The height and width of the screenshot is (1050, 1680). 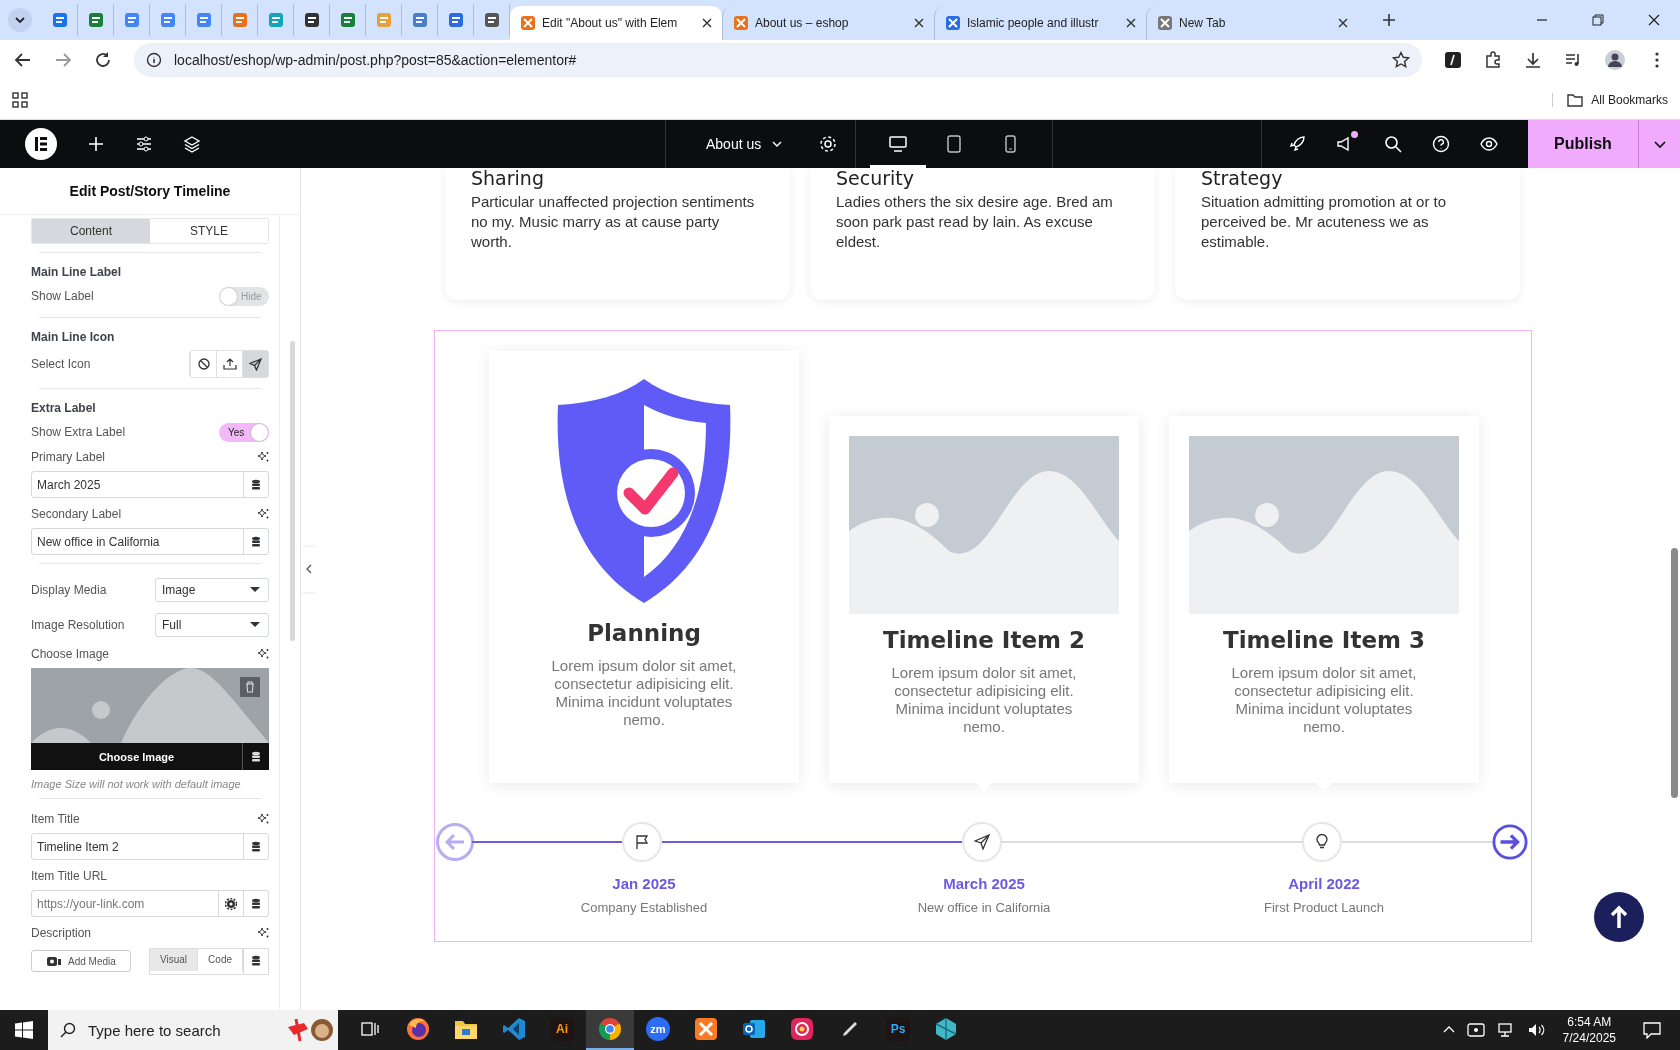 What do you see at coordinates (103, 60) in the screenshot?
I see `reload-icon` at bounding box center [103, 60].